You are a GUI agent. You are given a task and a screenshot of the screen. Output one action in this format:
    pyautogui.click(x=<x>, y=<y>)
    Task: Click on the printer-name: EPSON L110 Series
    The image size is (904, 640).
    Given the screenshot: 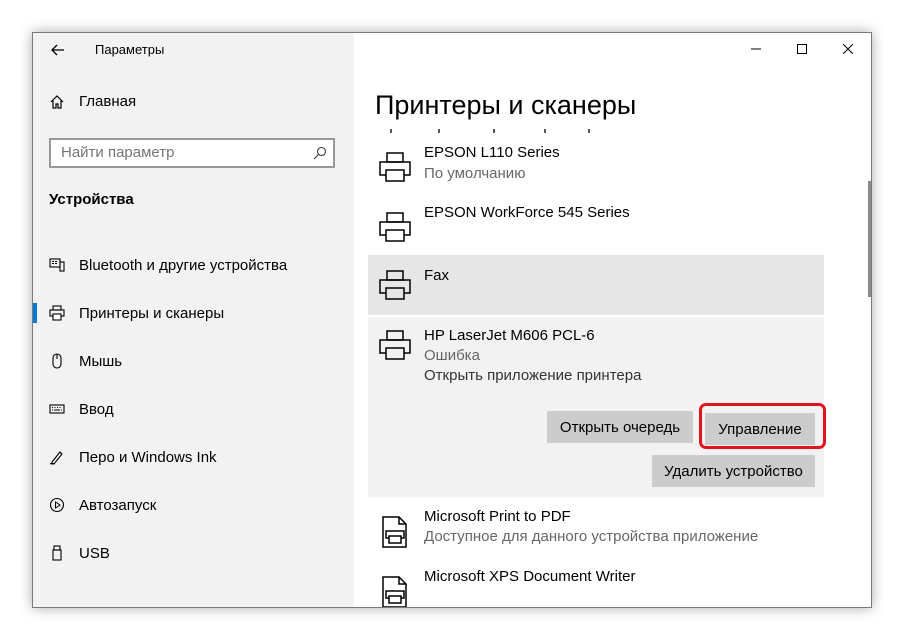 What is the action you would take?
    pyautogui.click(x=492, y=152)
    